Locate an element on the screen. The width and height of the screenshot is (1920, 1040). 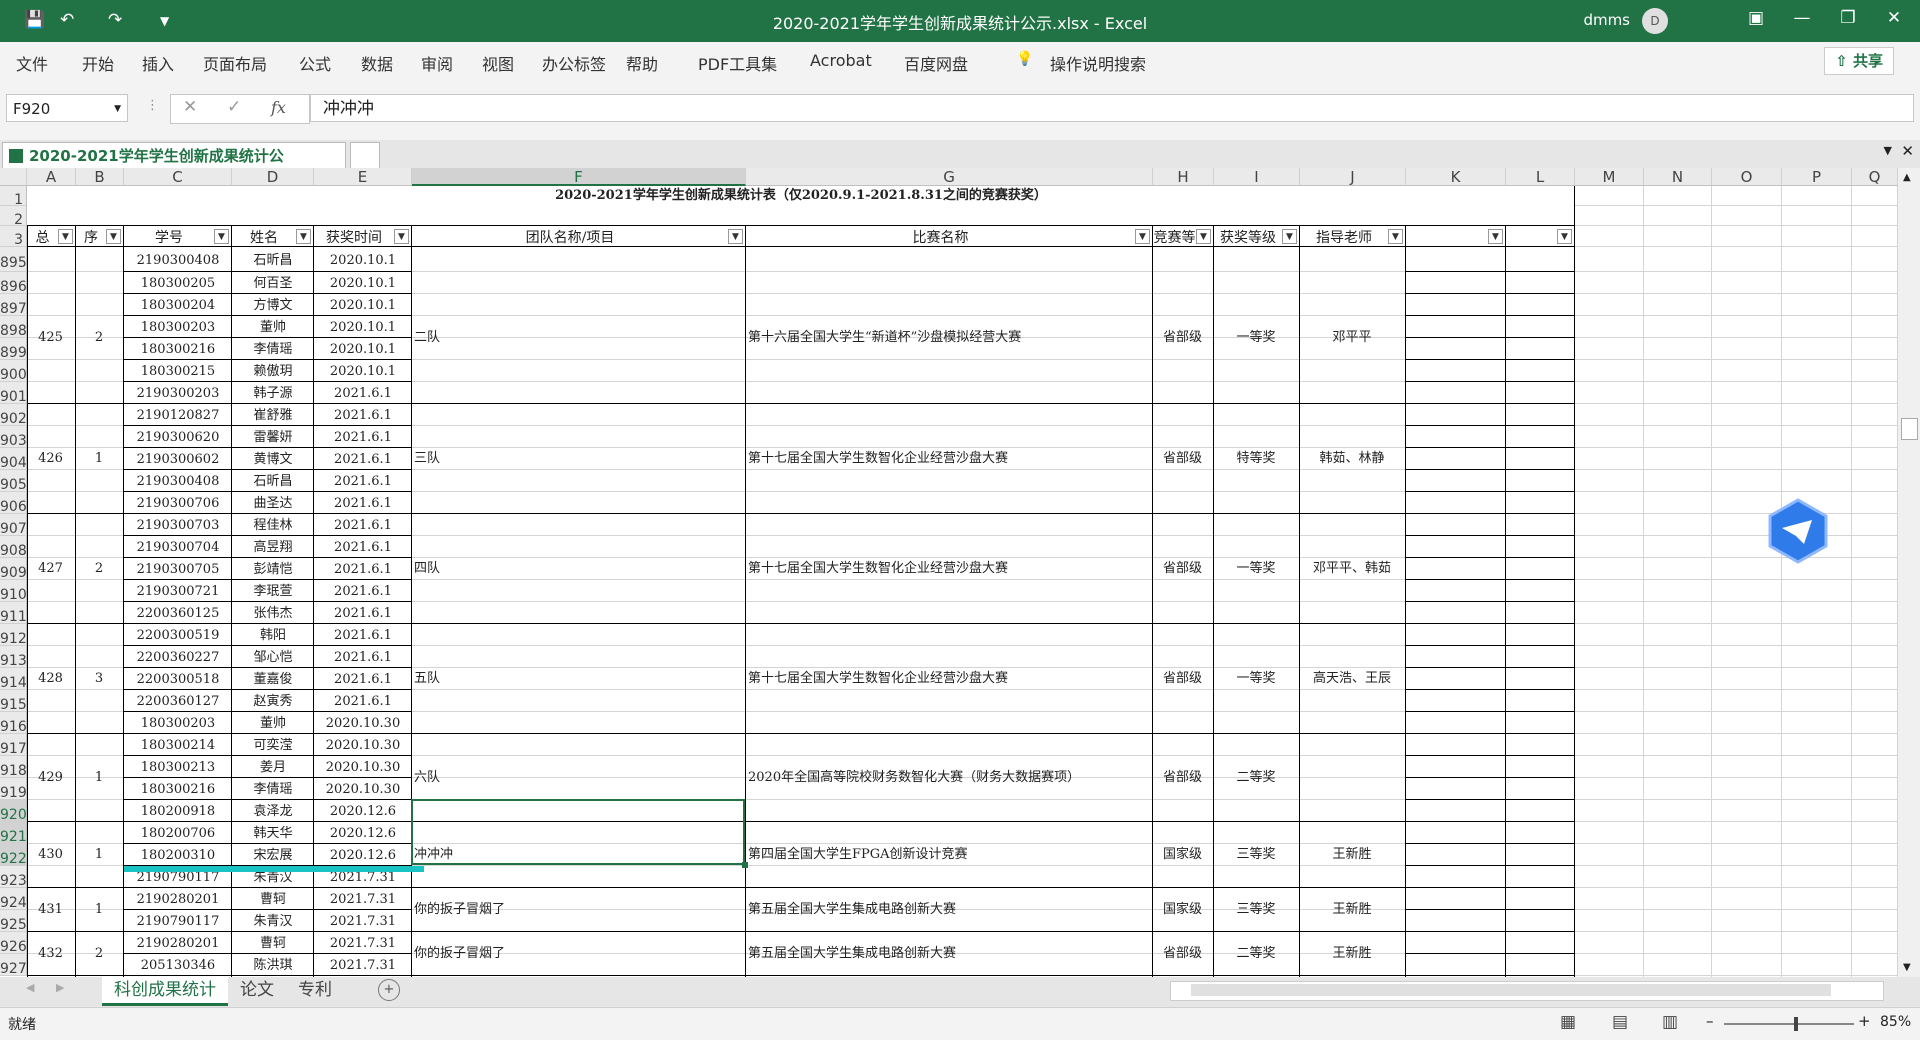
prev-sheet-icon: ◀ is located at coordinates (30, 987).